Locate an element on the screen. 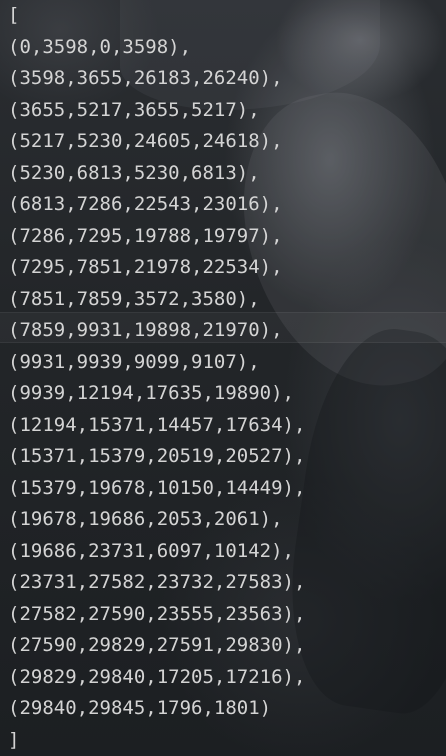  code-line: (27590,29829,27591,29830), is located at coordinates (156, 646).